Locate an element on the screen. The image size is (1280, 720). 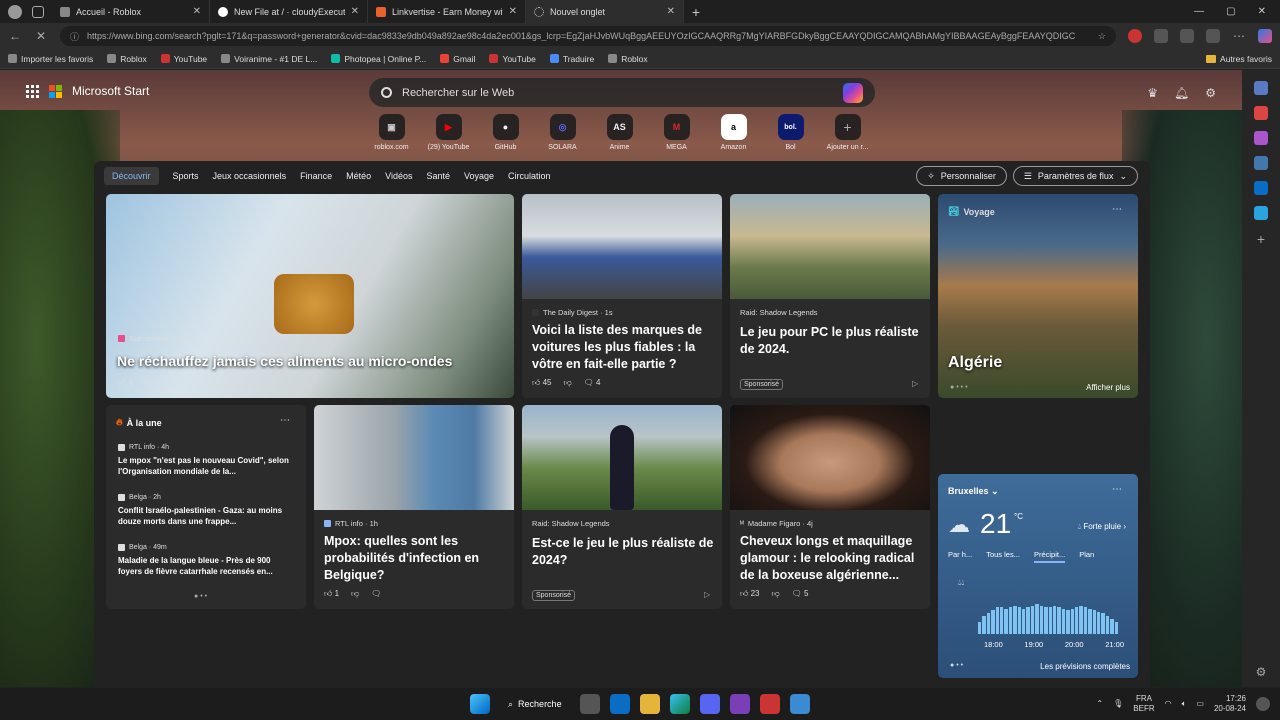
bookmark-gmail: Gmail is located at coordinates (457, 59).